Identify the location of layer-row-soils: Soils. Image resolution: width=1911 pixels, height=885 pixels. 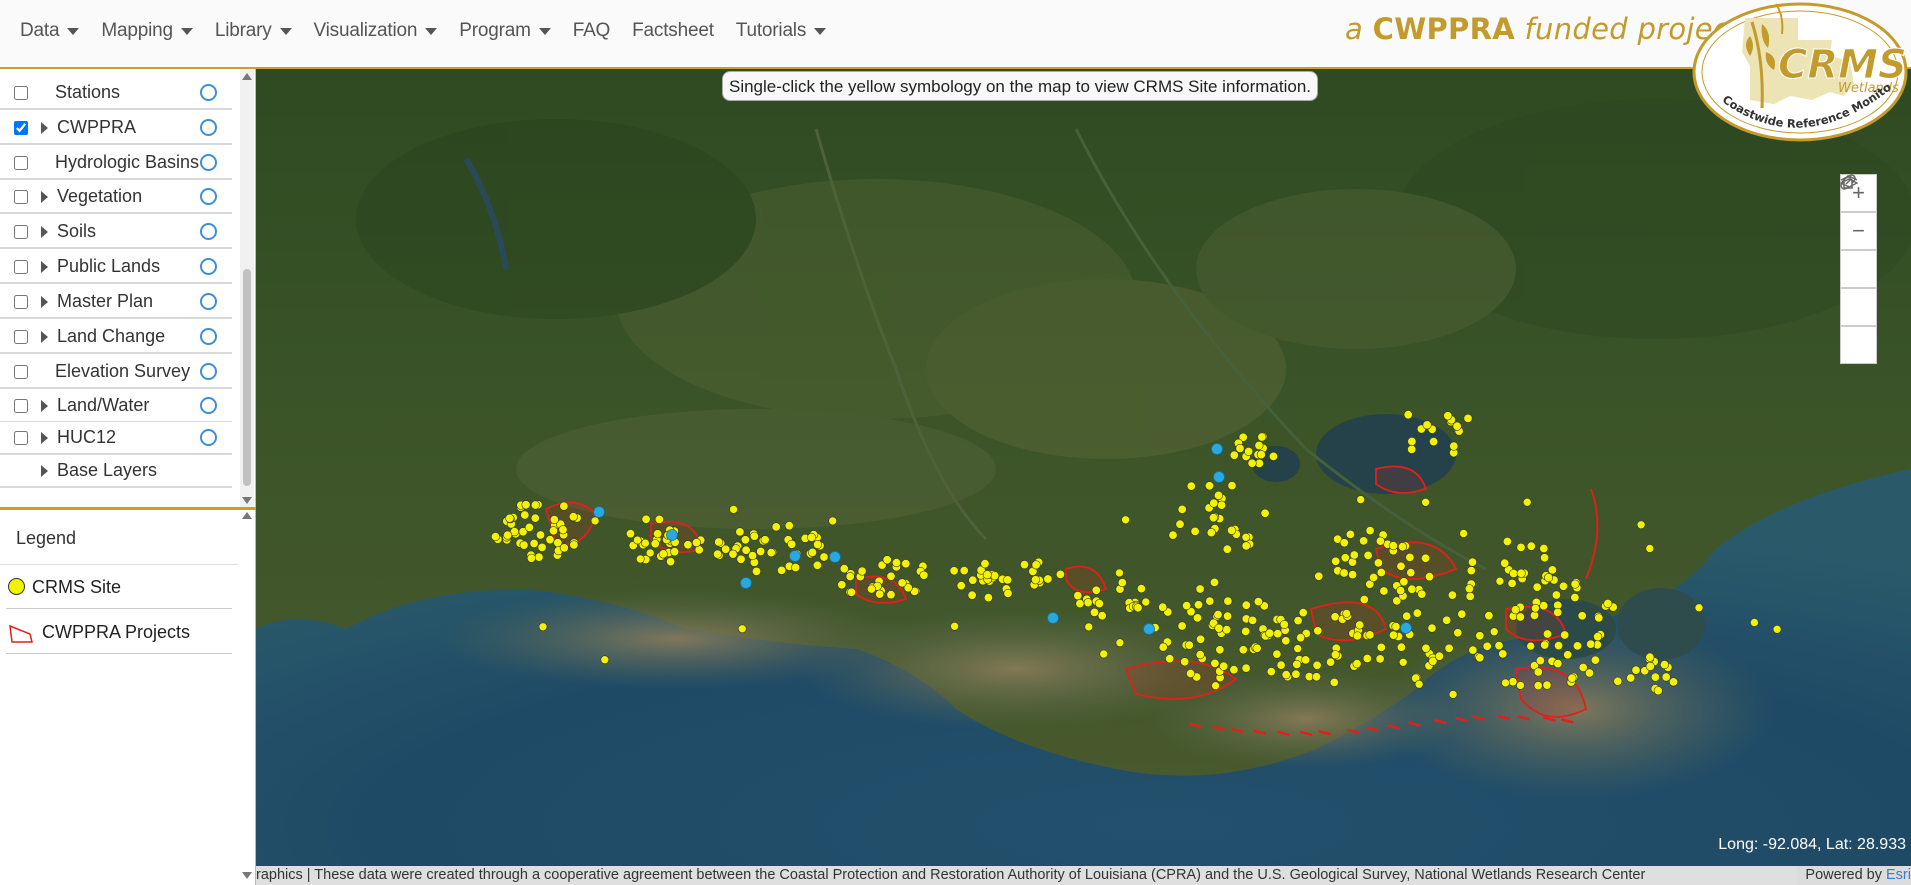
(116, 232).